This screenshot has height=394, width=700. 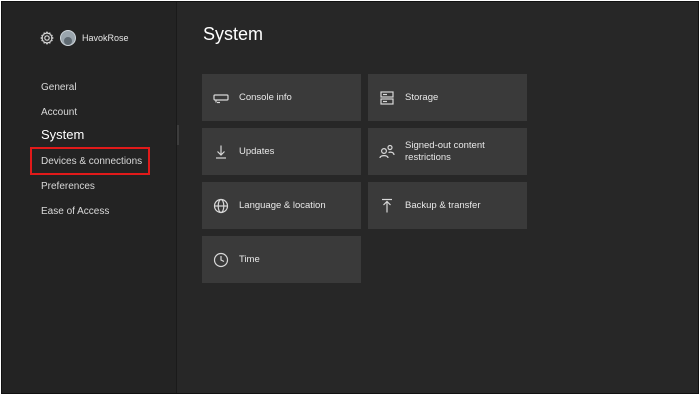 I want to click on tile-time: Time, so click(x=281, y=259).